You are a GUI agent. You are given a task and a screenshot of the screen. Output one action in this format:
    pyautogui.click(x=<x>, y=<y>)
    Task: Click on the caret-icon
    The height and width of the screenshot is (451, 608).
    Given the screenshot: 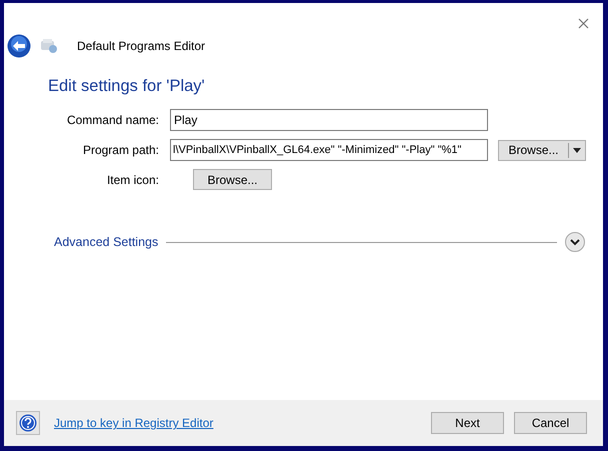 What is the action you would take?
    pyautogui.click(x=577, y=150)
    